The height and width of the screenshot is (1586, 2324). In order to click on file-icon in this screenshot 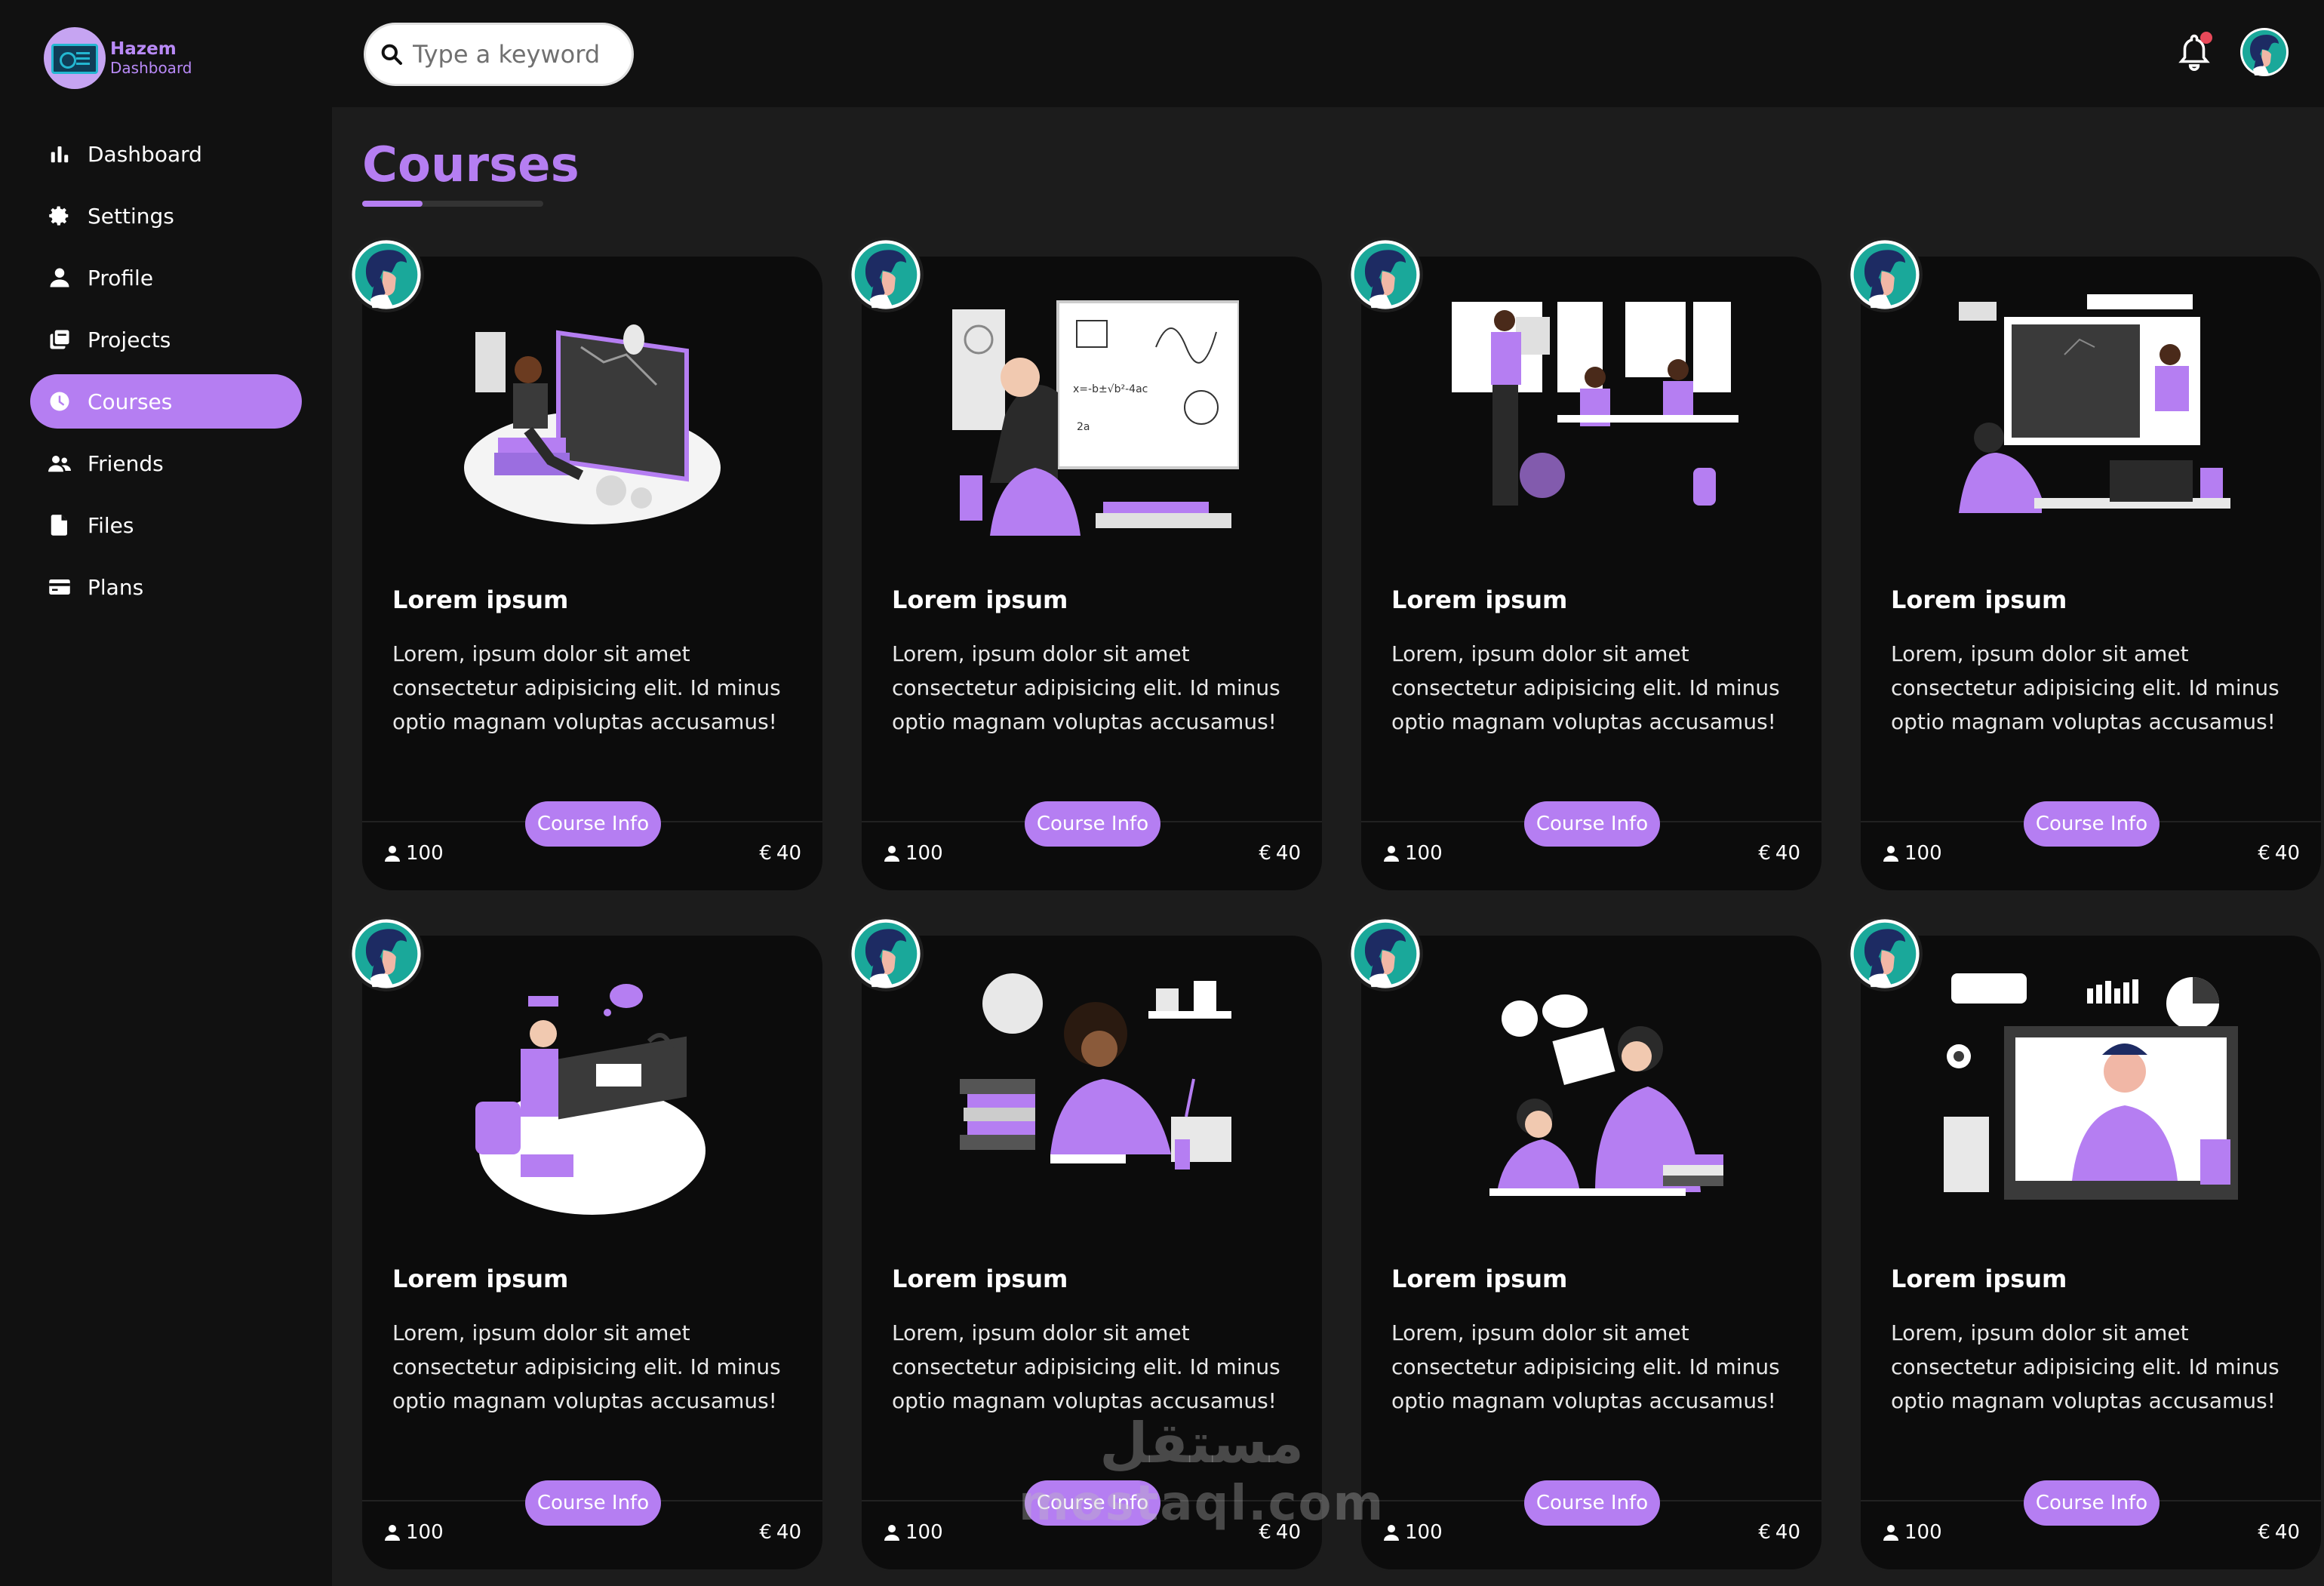, I will do `click(59, 525)`.